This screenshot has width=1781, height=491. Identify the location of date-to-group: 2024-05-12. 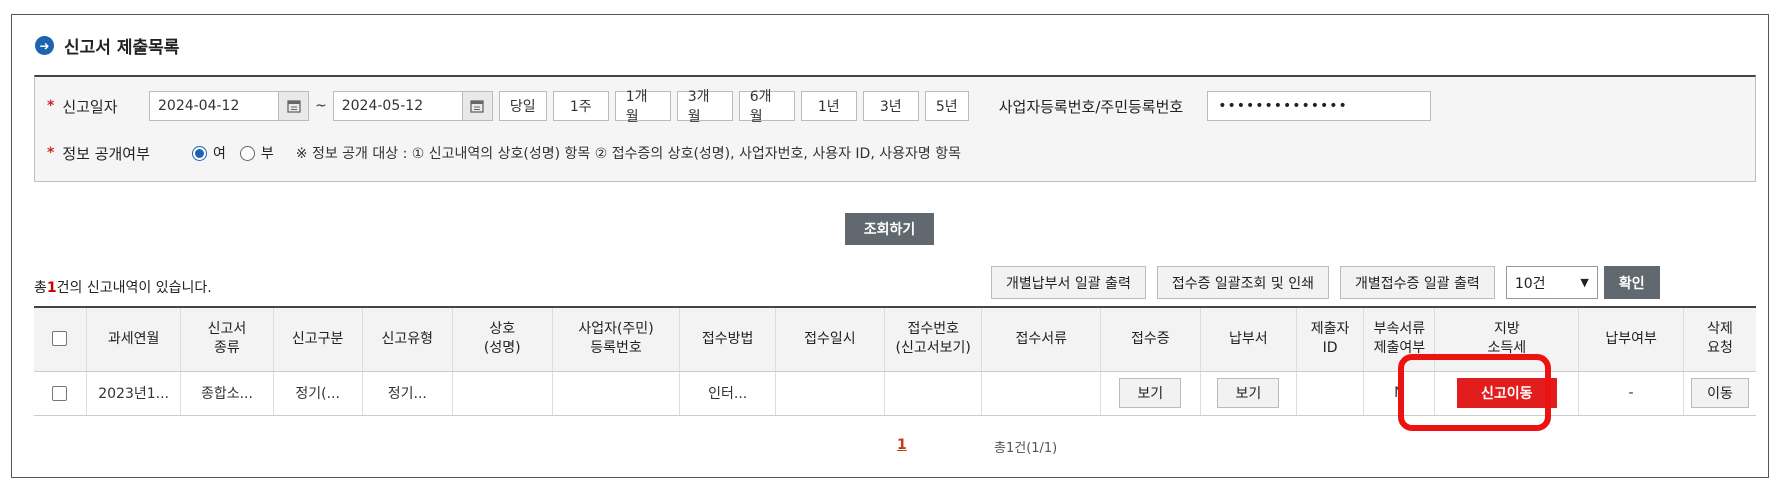
(412, 106).